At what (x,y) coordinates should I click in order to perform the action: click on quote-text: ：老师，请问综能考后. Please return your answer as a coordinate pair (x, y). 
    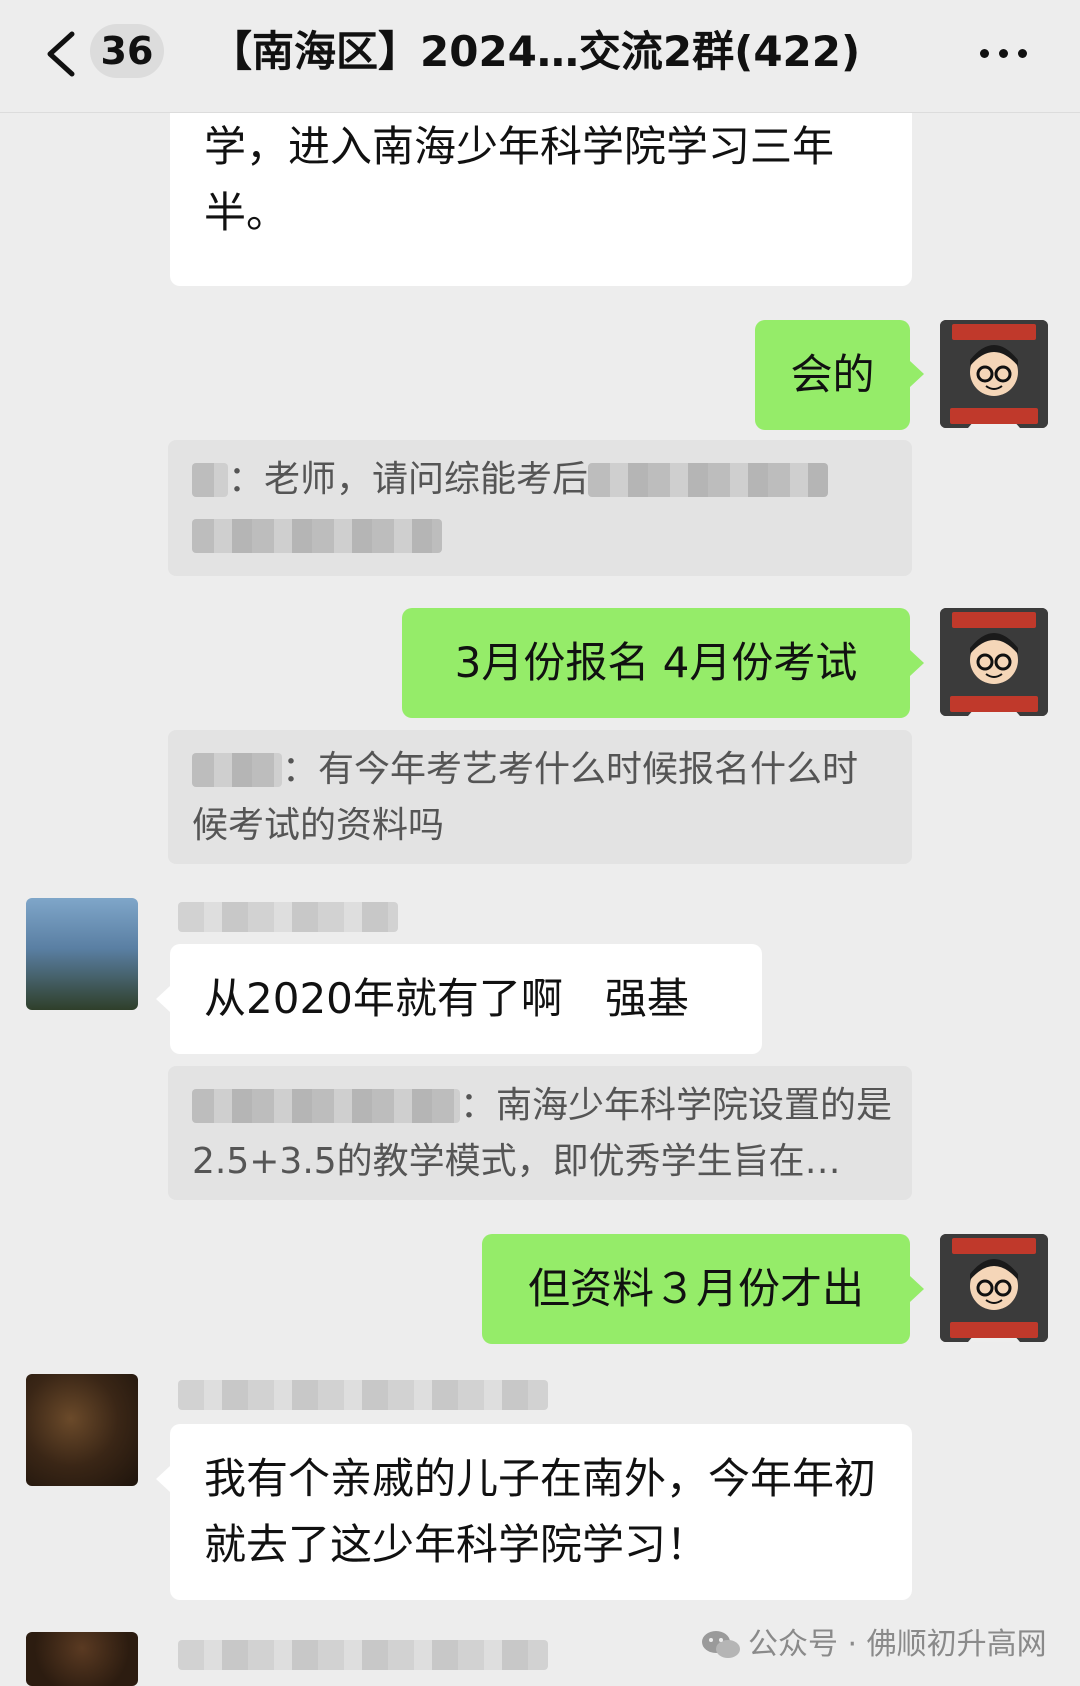
    Looking at the image, I should click on (408, 479).